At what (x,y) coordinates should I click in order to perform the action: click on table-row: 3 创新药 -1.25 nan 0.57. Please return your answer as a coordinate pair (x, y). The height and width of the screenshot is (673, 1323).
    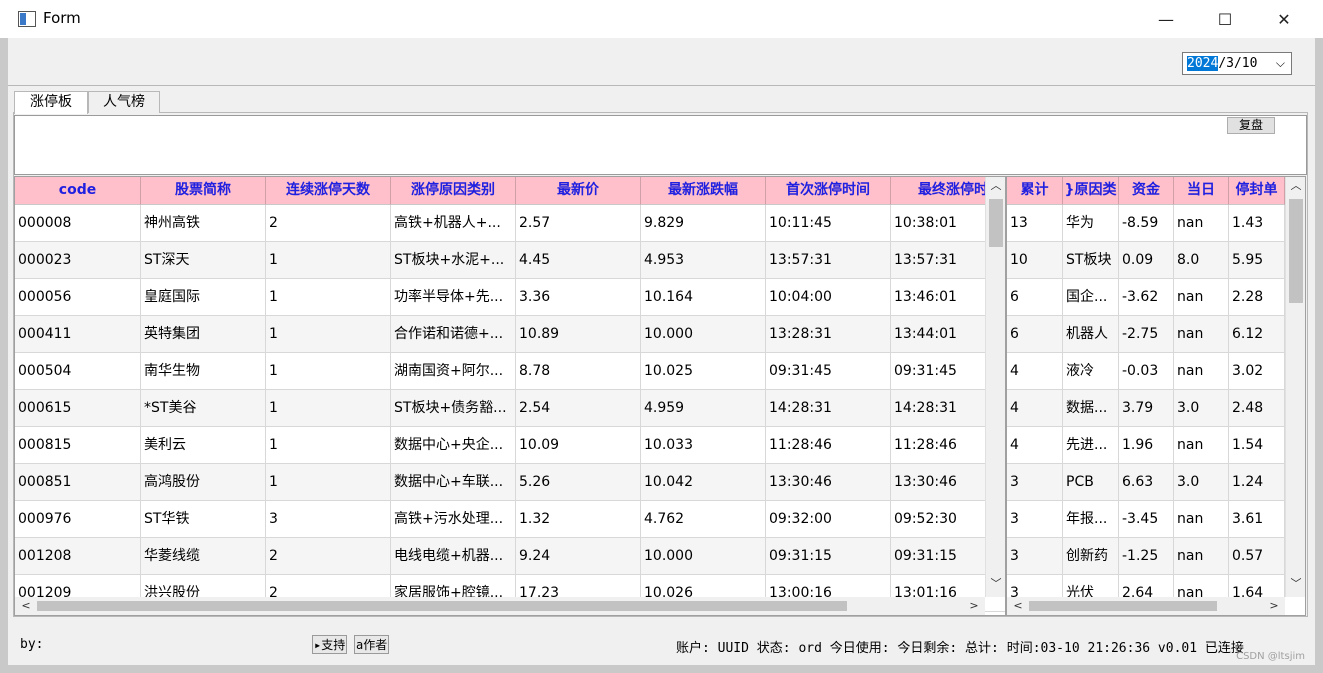
    Looking at the image, I should click on (1146, 556).